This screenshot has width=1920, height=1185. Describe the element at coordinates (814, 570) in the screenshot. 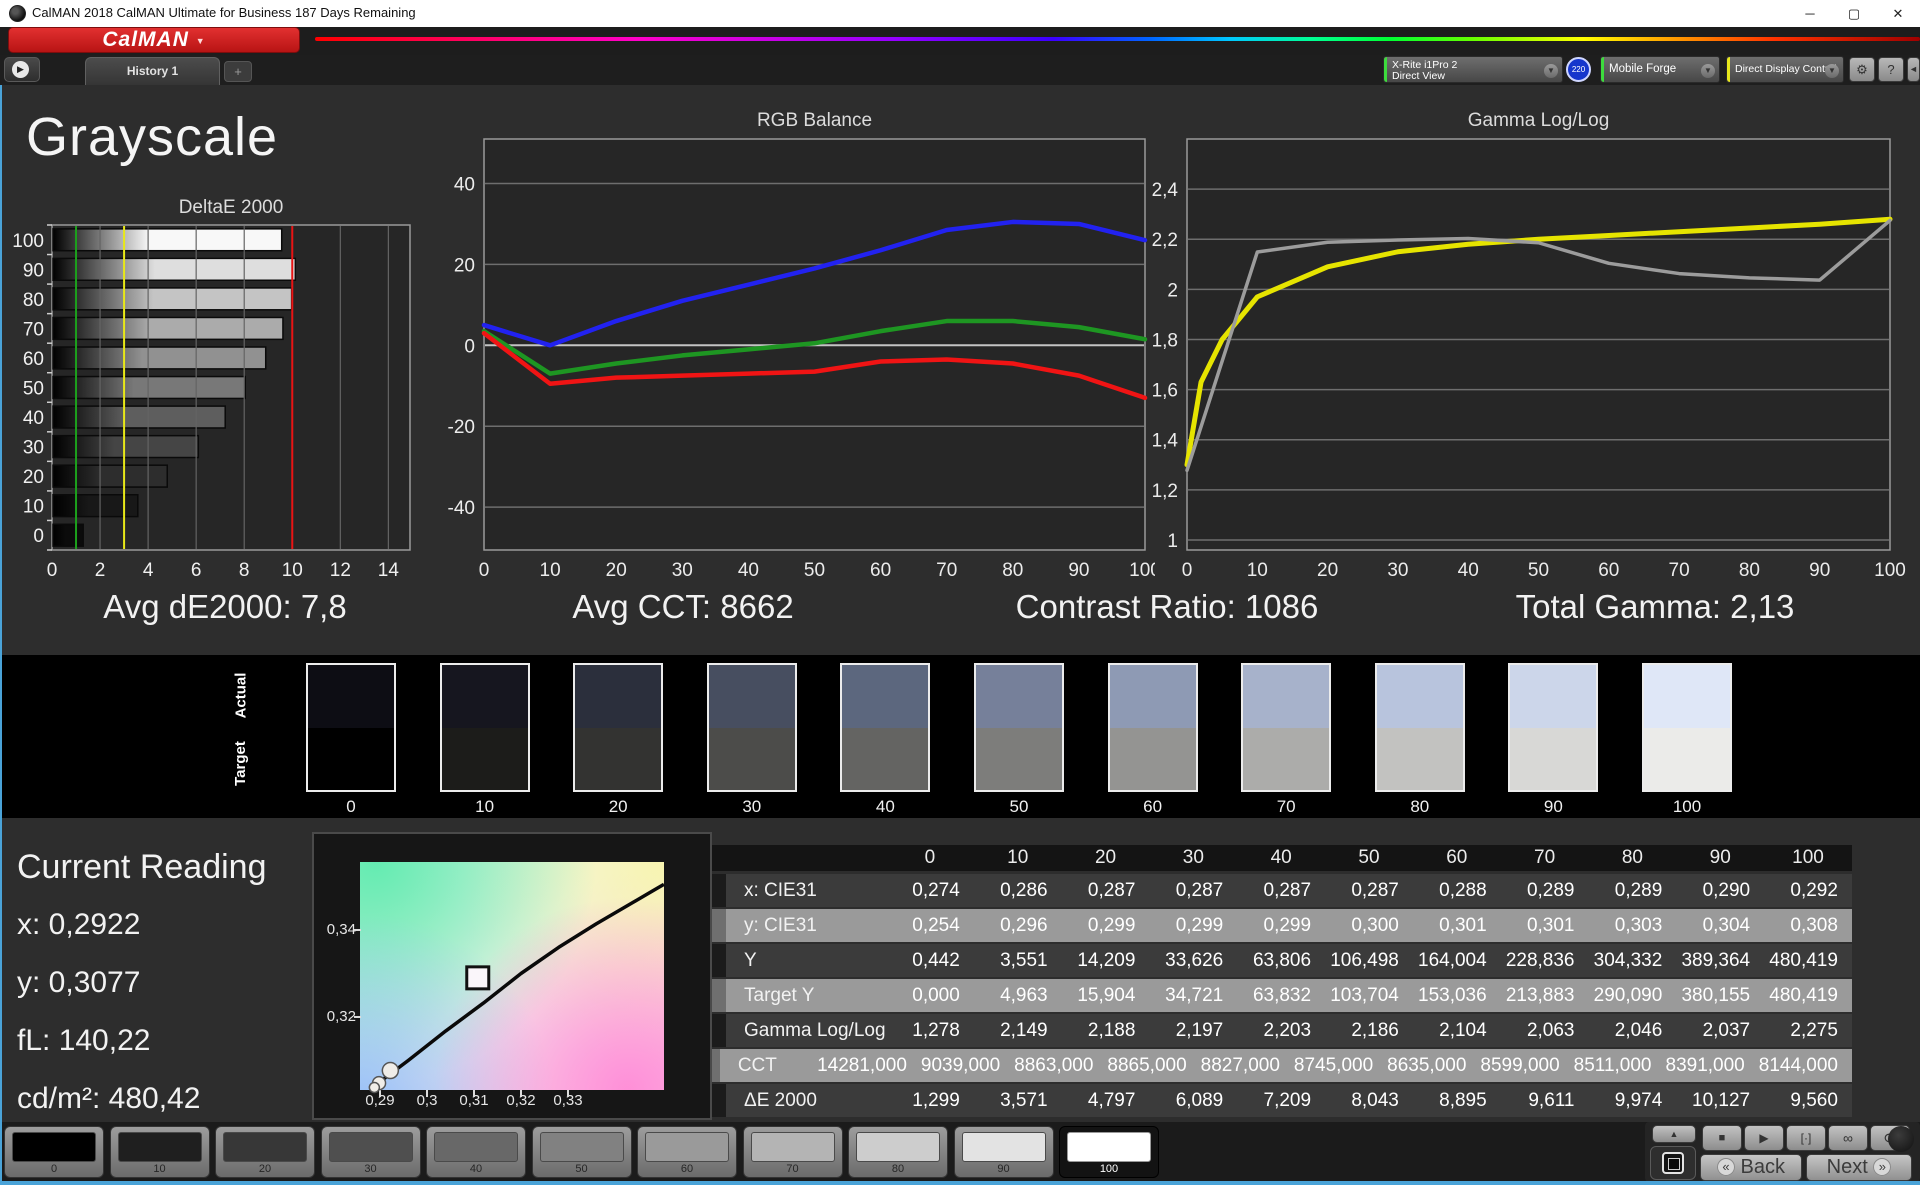

I see `rgb_balance-xtick-label: 50` at that location.